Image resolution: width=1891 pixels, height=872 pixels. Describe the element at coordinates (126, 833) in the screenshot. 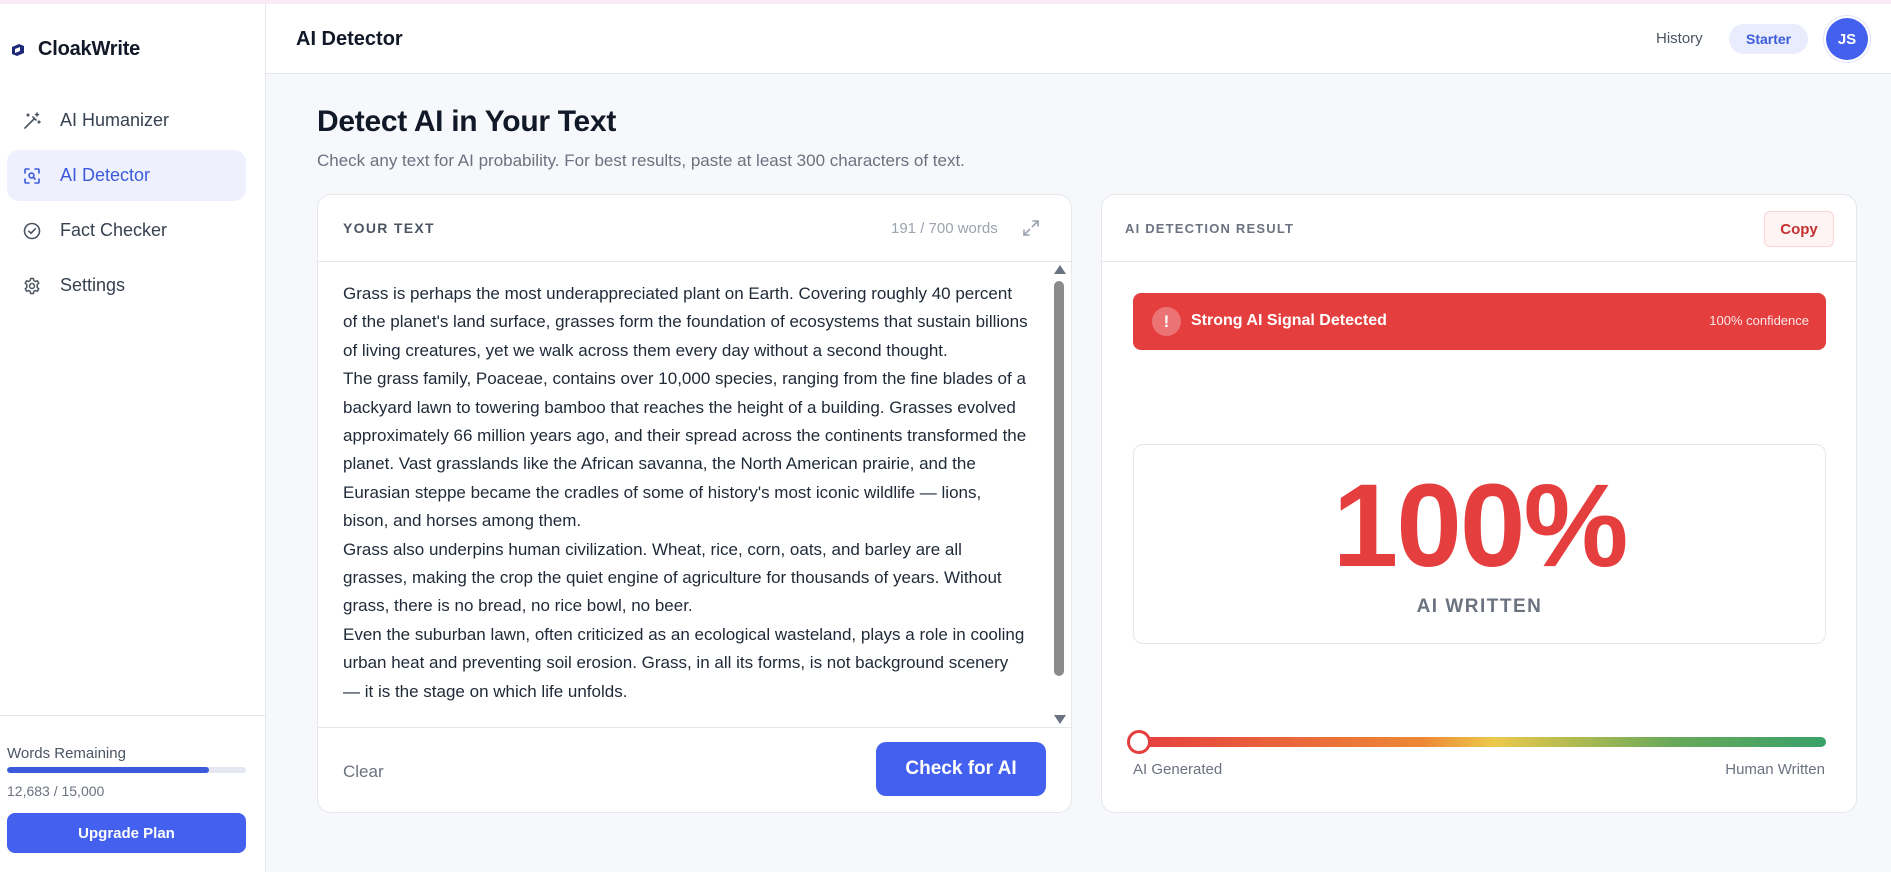

I see `upgrade-plan-button: Upgrade Plan` at that location.